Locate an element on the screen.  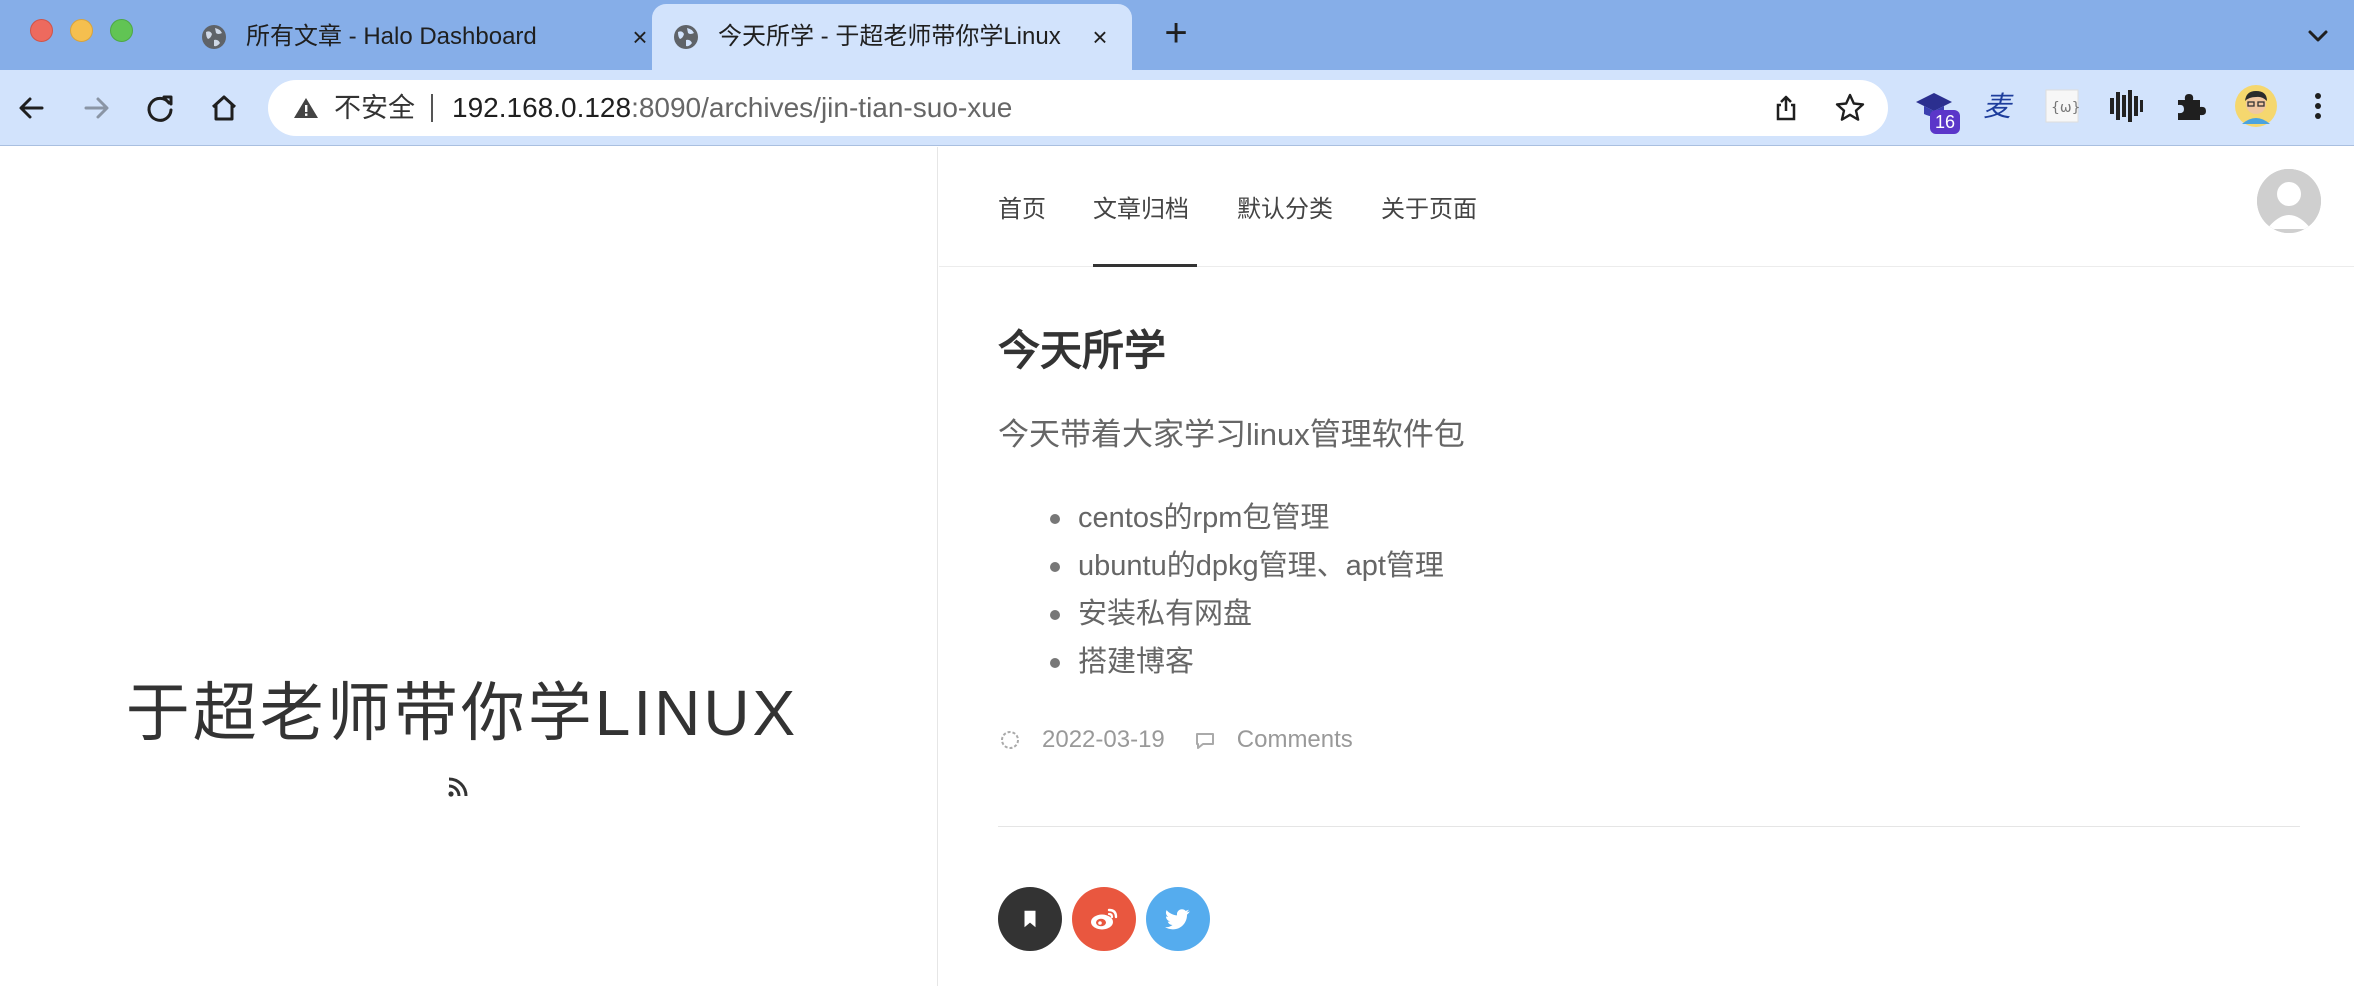
home-icon is located at coordinates (224, 108).